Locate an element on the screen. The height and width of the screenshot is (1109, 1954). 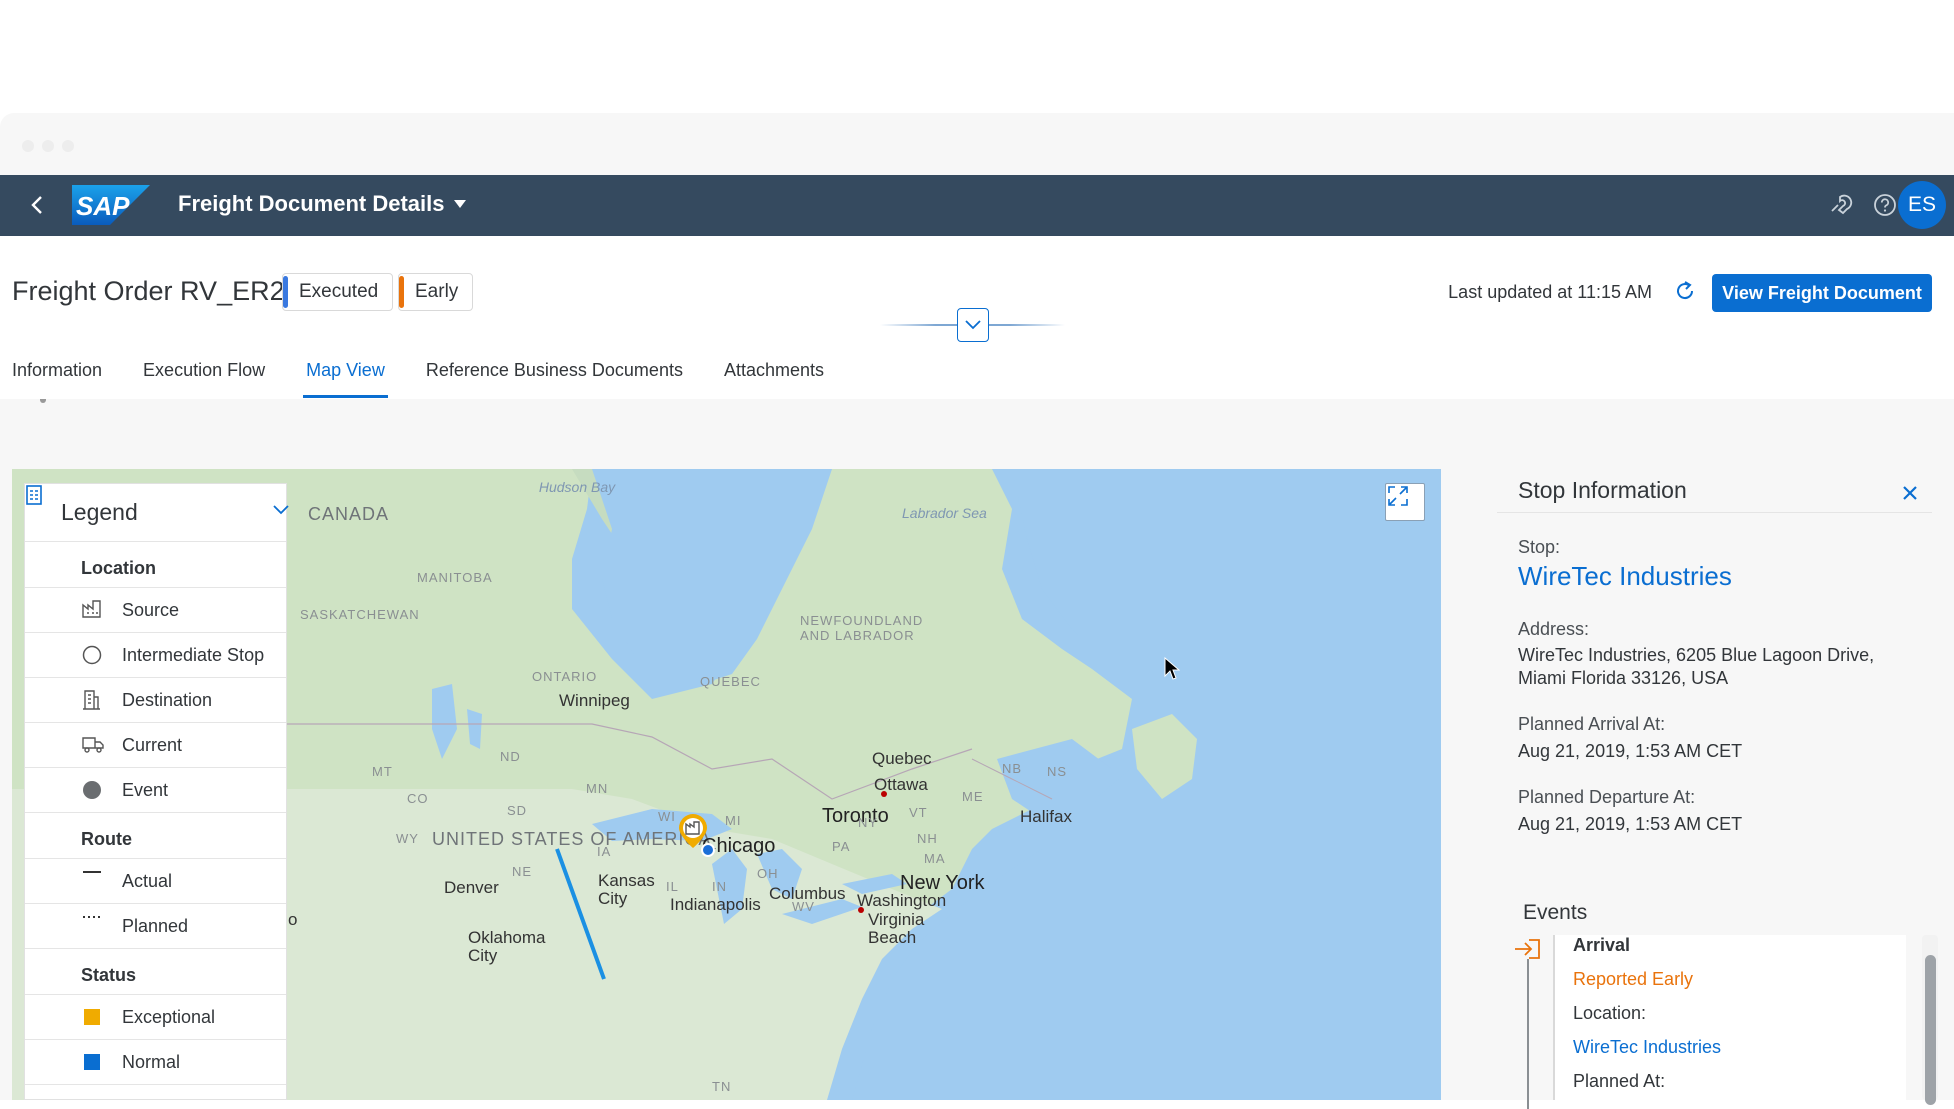
map-label-ne: NE is located at coordinates (522, 871).